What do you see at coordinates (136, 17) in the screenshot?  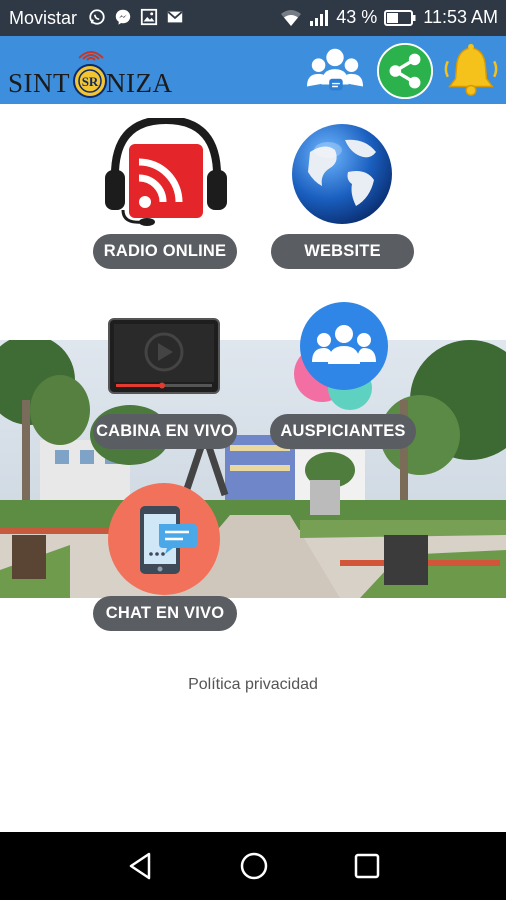 I see `notification-icons` at bounding box center [136, 17].